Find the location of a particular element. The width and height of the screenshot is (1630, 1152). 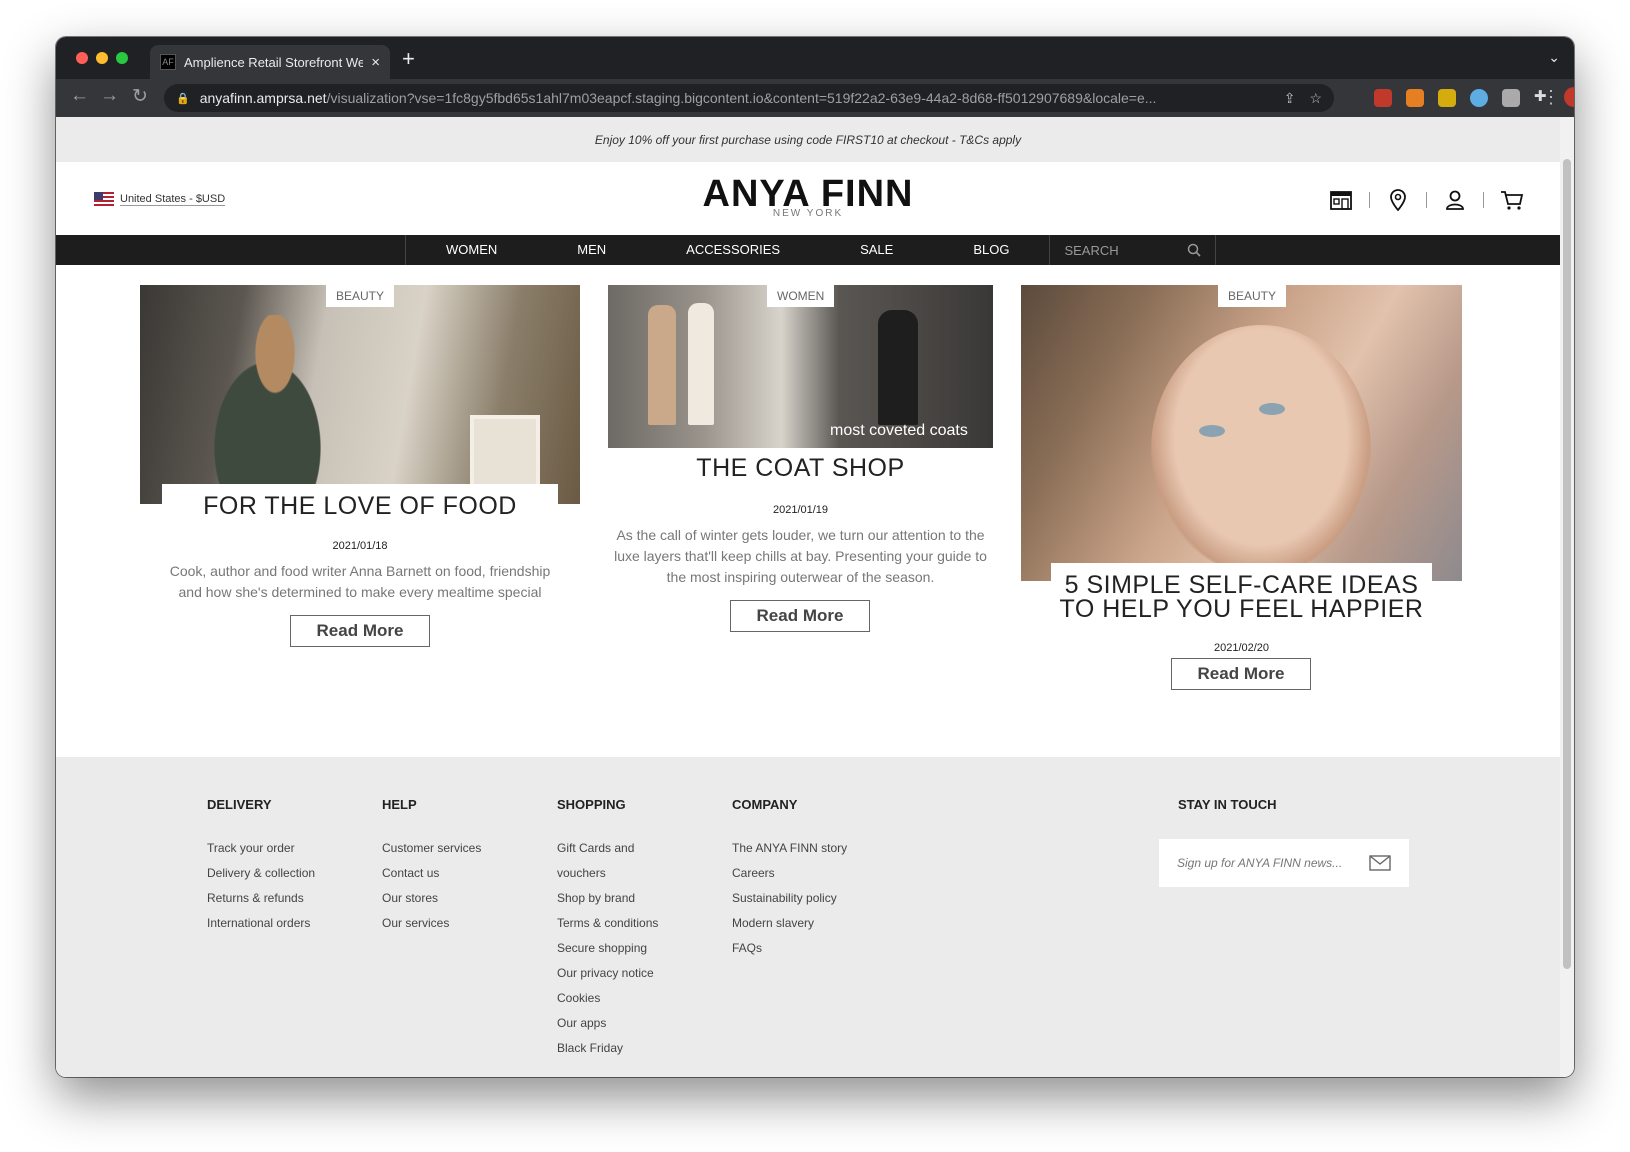

nav-menu: WOMEN MEN ACCESSORIES SALE BLOG SEARCH is located at coordinates (811, 250).